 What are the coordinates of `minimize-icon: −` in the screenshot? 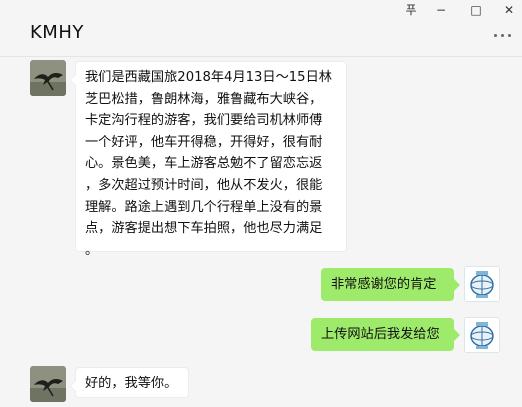 It's located at (441, 10).